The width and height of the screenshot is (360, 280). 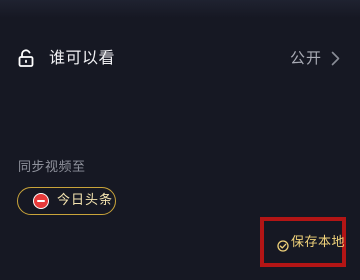 I want to click on save-local-label: 保存本地, so click(x=318, y=242).